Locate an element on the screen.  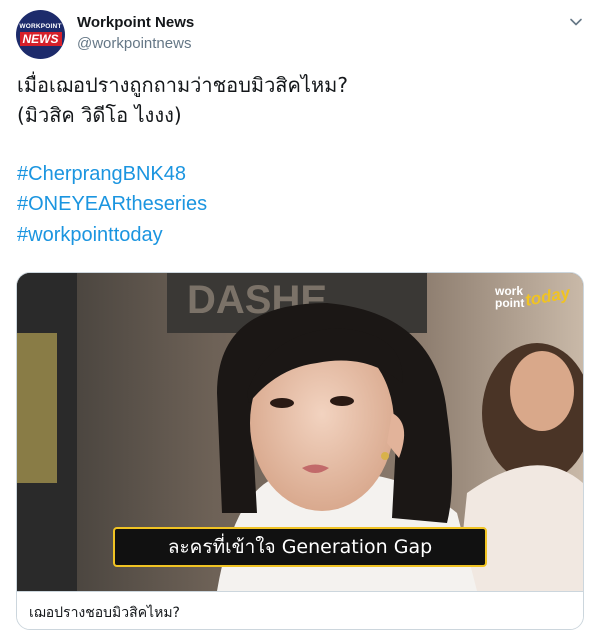
subtitle-text: ละครที่เข้าใจ Generation Gap is located at coordinates (300, 547).